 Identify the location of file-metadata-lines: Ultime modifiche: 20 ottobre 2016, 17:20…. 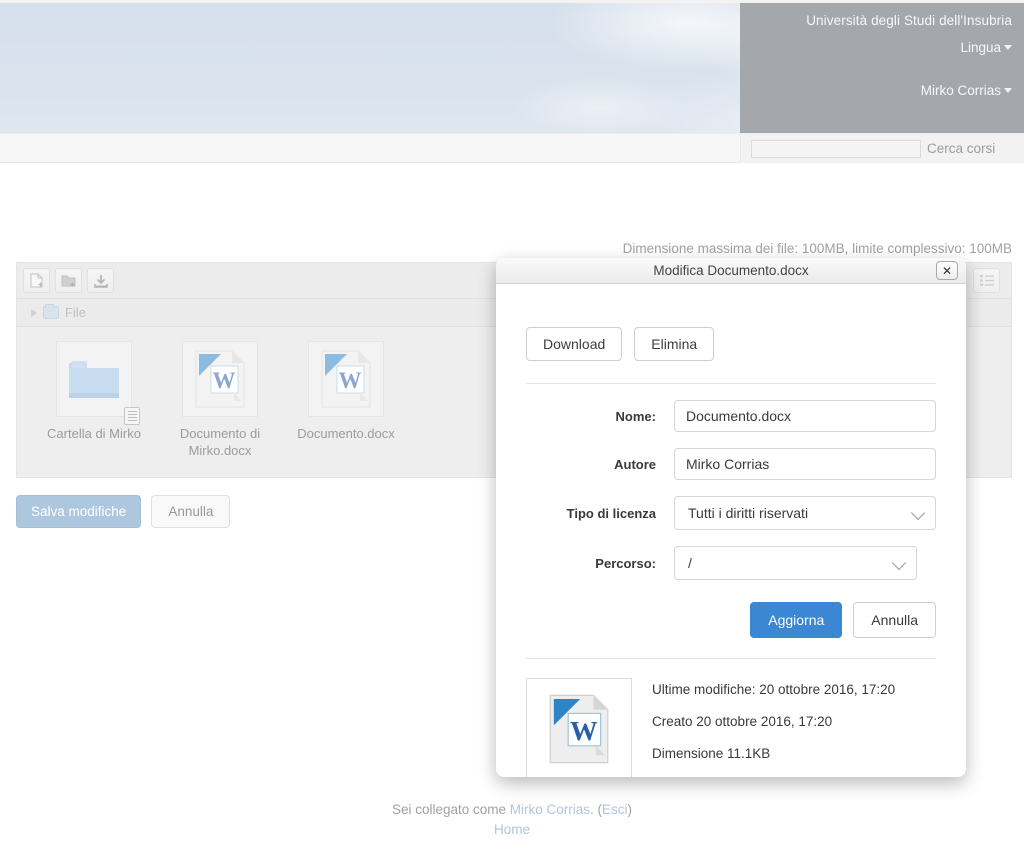
(773, 727).